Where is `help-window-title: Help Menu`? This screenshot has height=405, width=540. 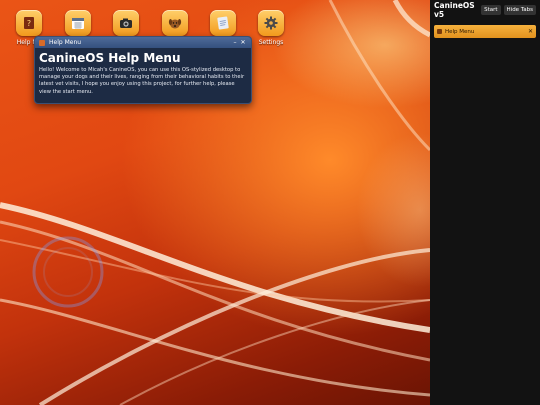
help-window-title: Help Menu is located at coordinates (65, 42).